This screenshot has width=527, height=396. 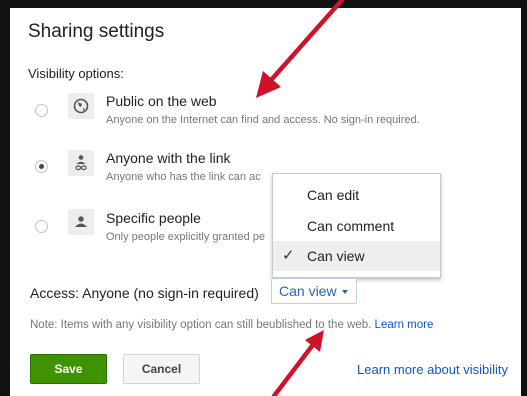 I want to click on checkmark-icon: ✓, so click(x=288, y=255).